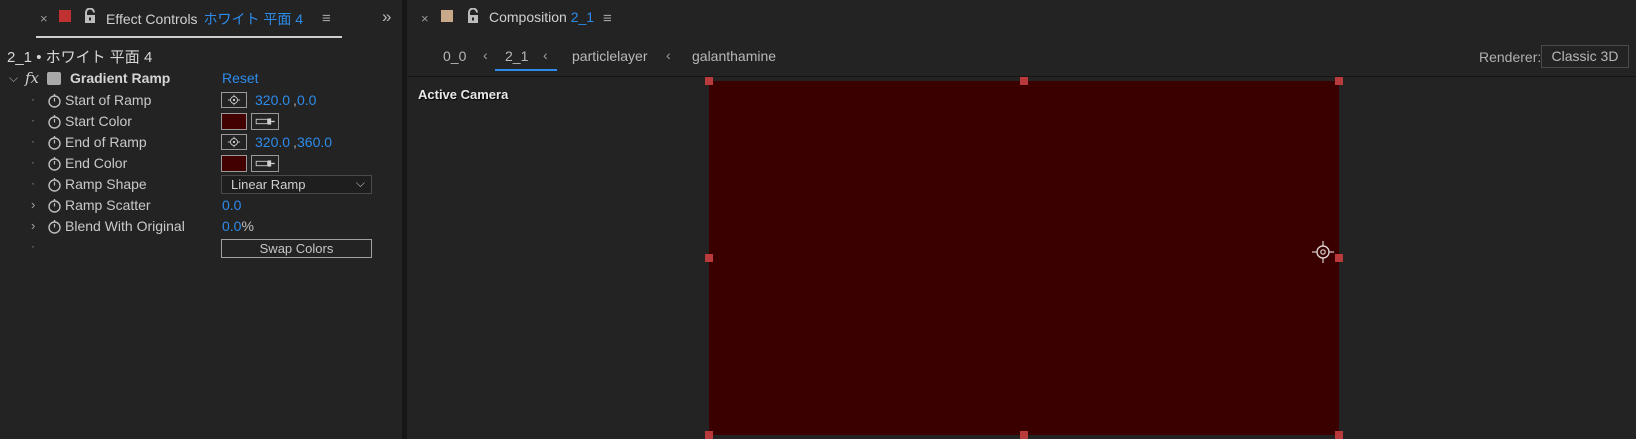 The width and height of the screenshot is (1636, 439). Describe the element at coordinates (106, 142) in the screenshot. I see `property-label: End of Ramp` at that location.